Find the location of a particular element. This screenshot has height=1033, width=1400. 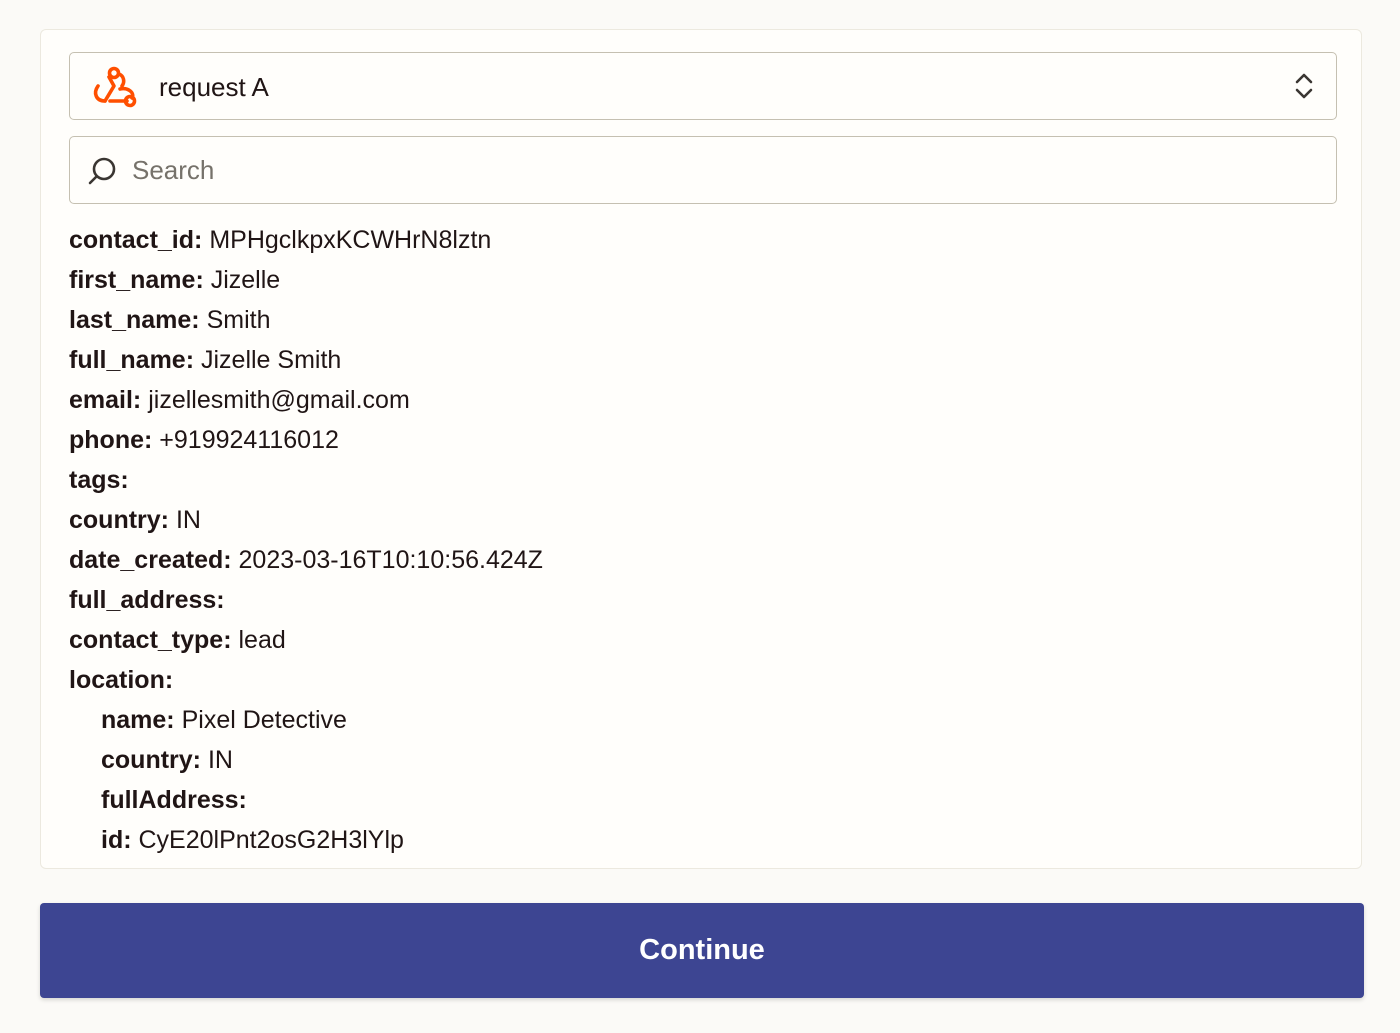

field-email: email: jizellesmith@gmail.com is located at coordinates (699, 400).